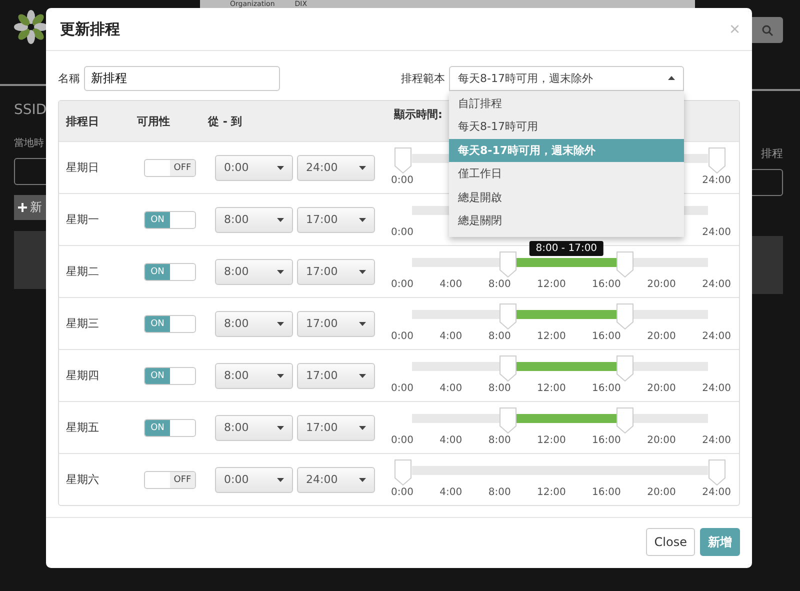  Describe the element at coordinates (69, 78) in the screenshot. I see `name-label: 名稱` at that location.